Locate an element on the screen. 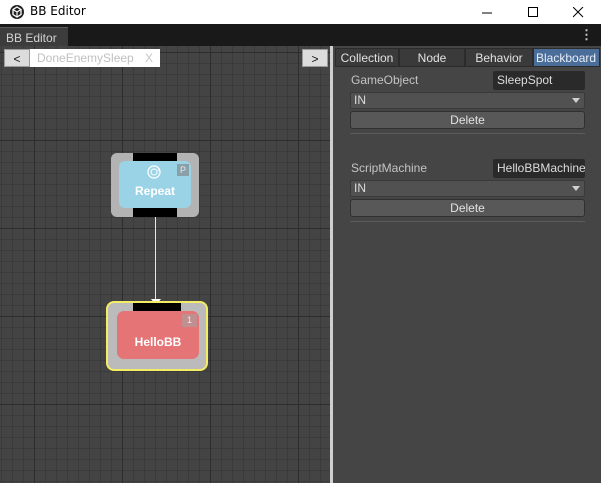 This screenshot has height=483, width=601. window-title: BB Editor is located at coordinates (58, 11).